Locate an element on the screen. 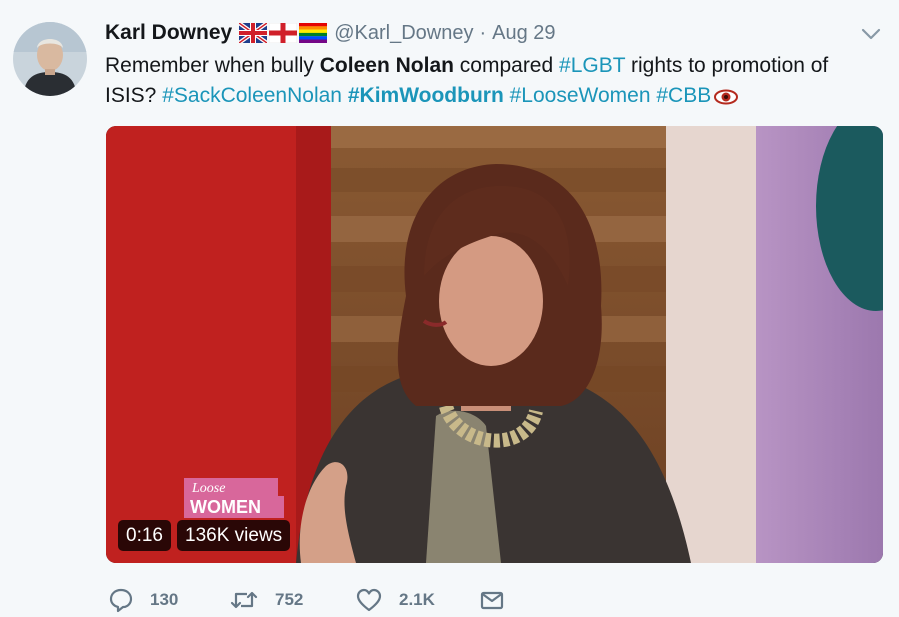  direct-message-button is located at coordinates (492, 600).